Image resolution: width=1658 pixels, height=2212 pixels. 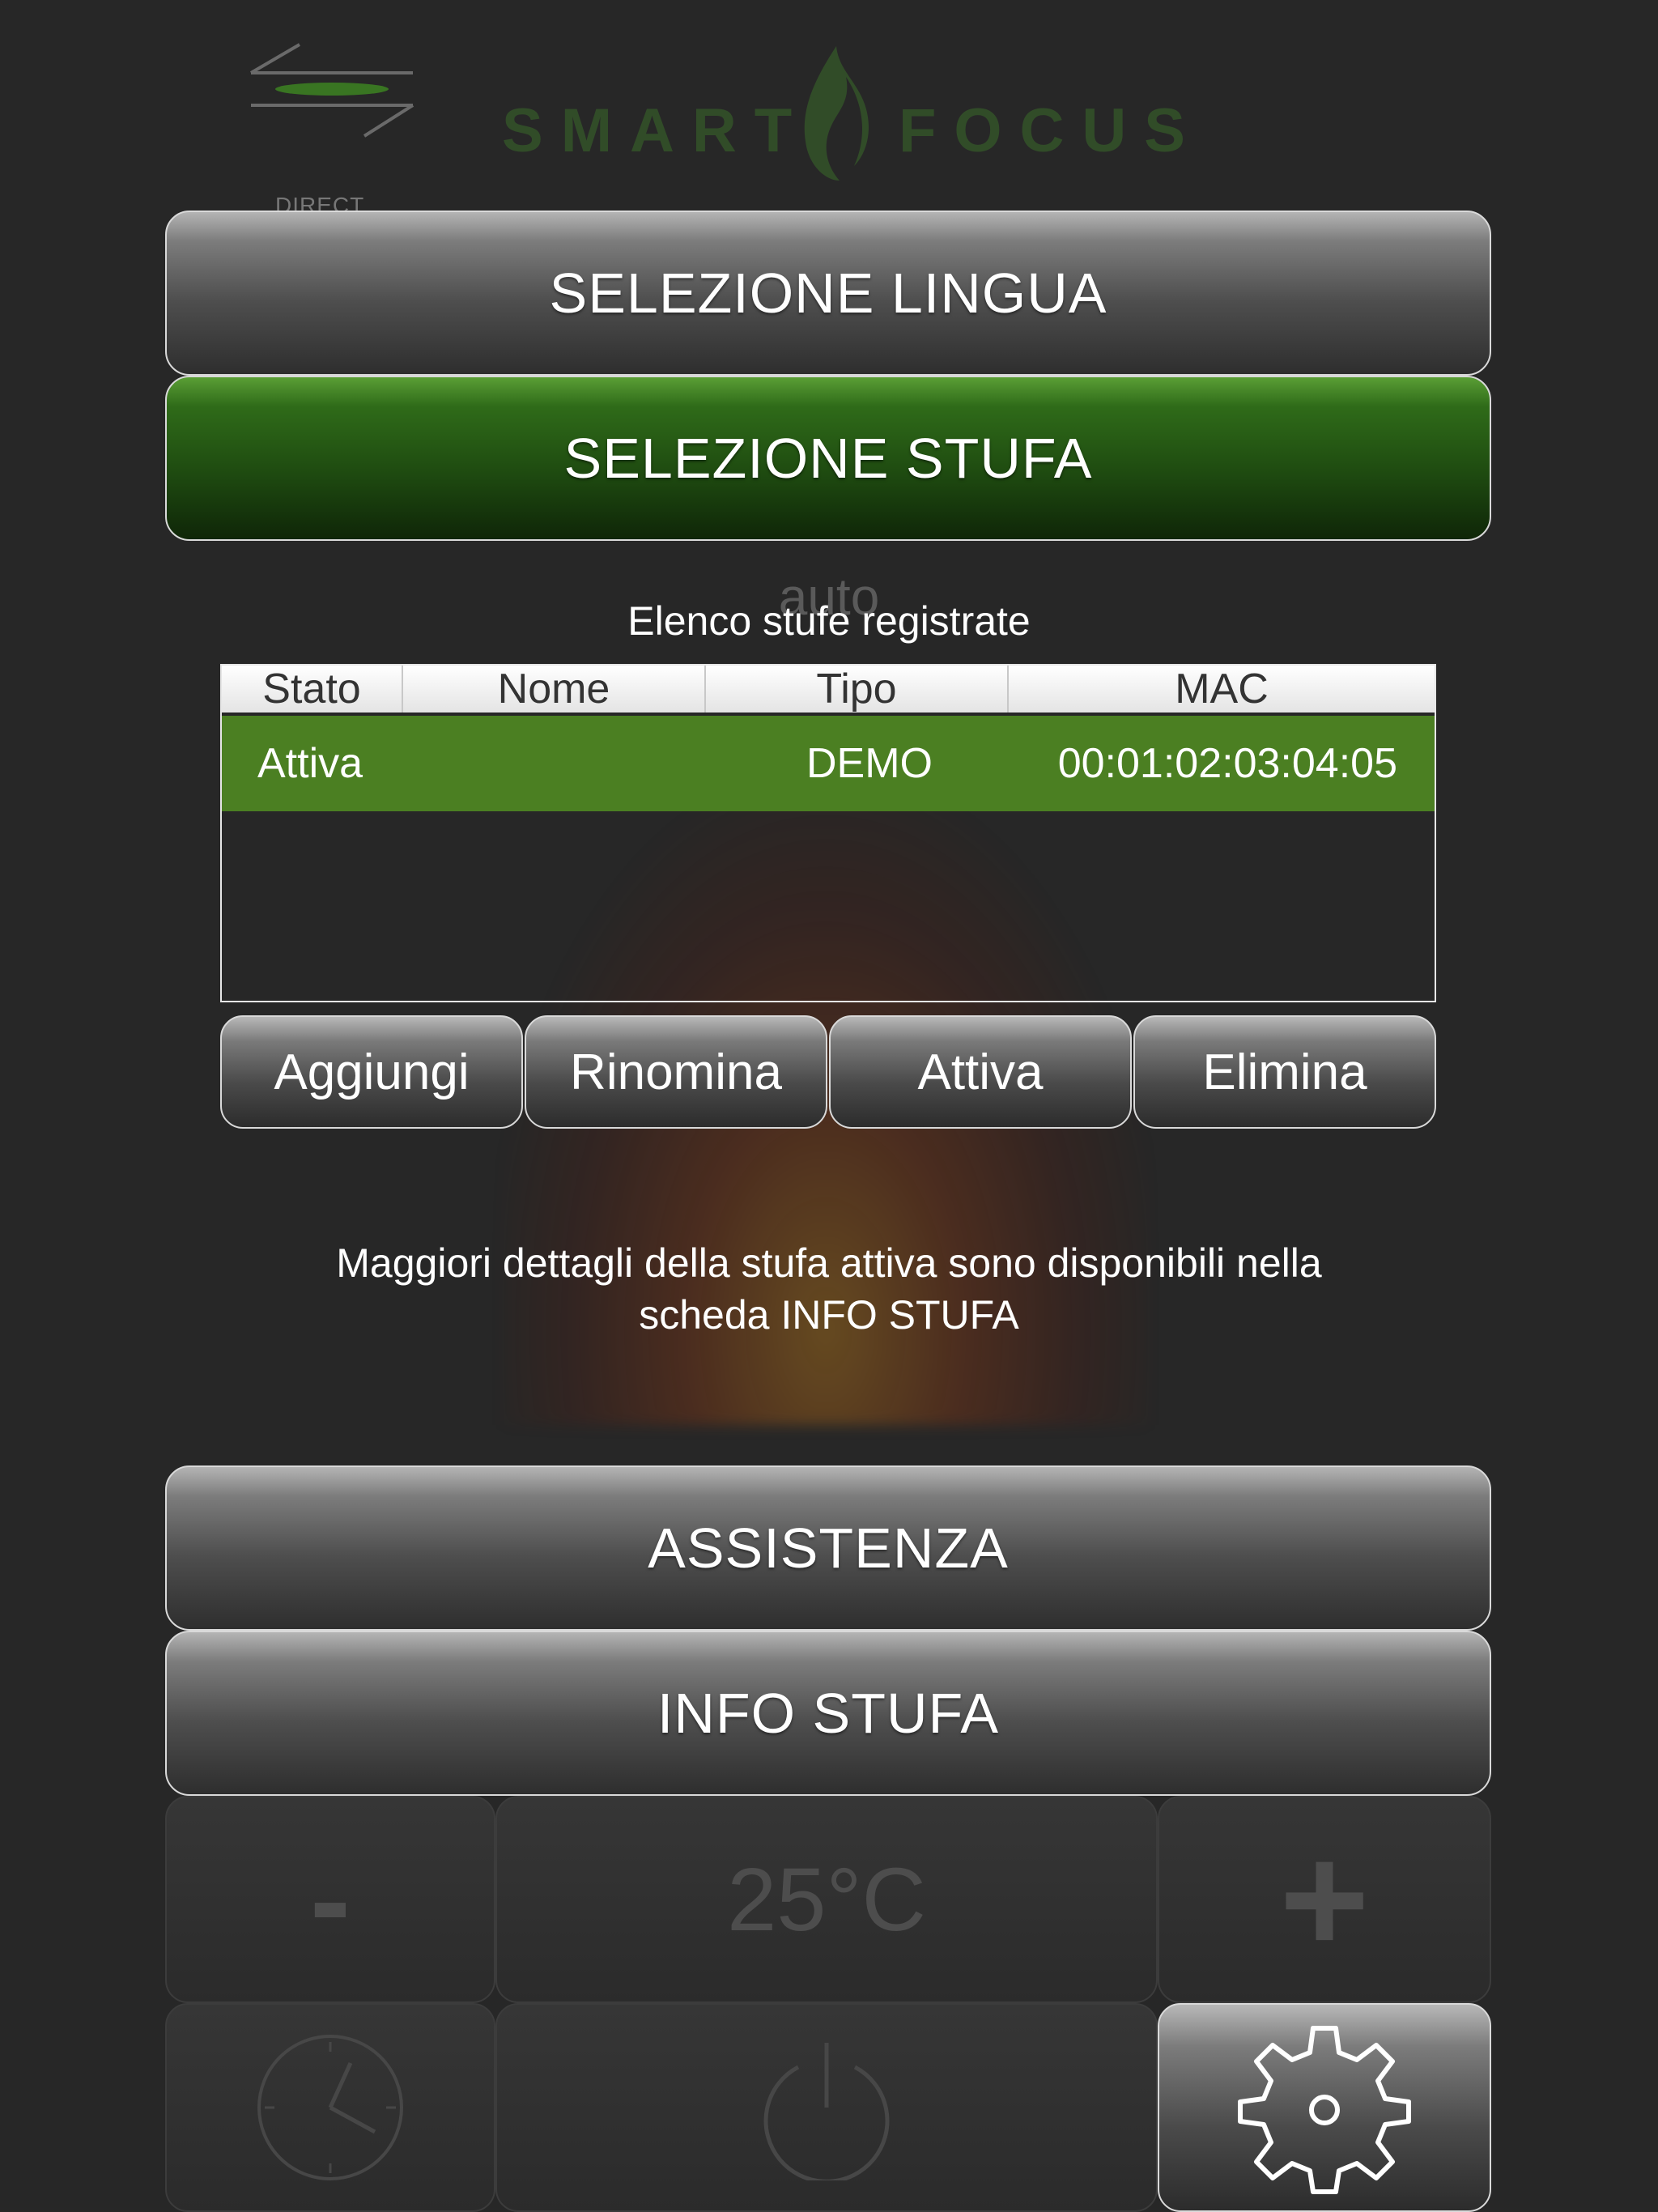 What do you see at coordinates (1051, 131) in the screenshot?
I see `brand-focus-text: FOCUS` at bounding box center [1051, 131].